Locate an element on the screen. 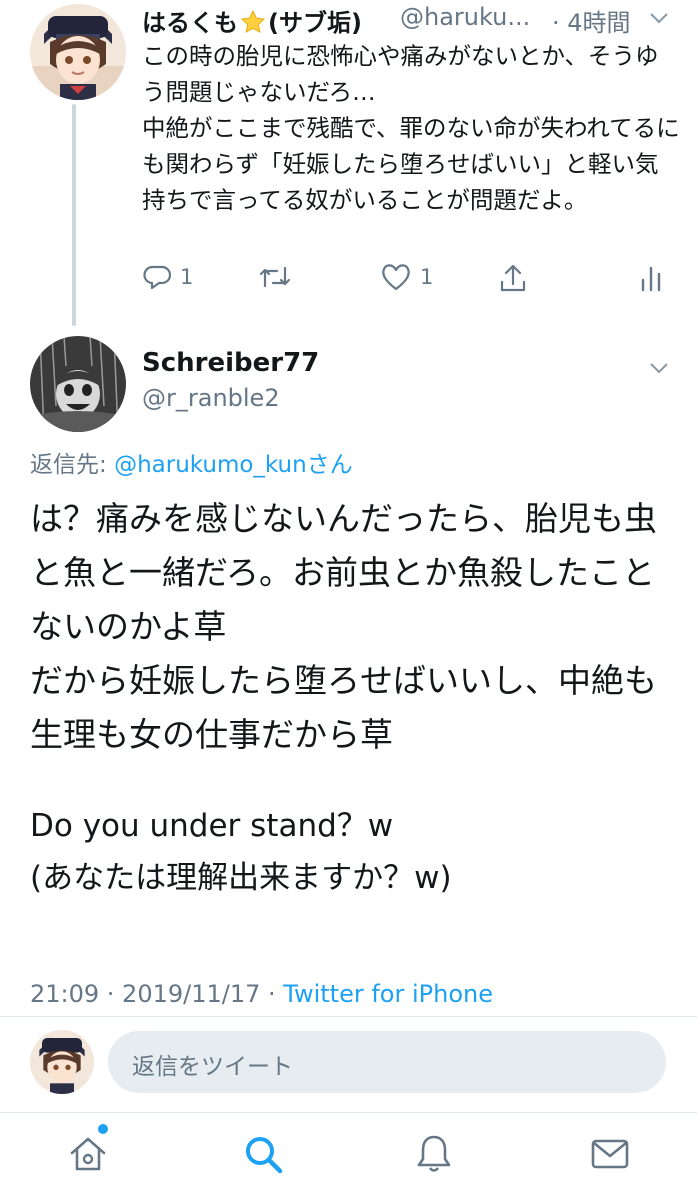  parent-analytics-button is located at coordinates (651, 278).